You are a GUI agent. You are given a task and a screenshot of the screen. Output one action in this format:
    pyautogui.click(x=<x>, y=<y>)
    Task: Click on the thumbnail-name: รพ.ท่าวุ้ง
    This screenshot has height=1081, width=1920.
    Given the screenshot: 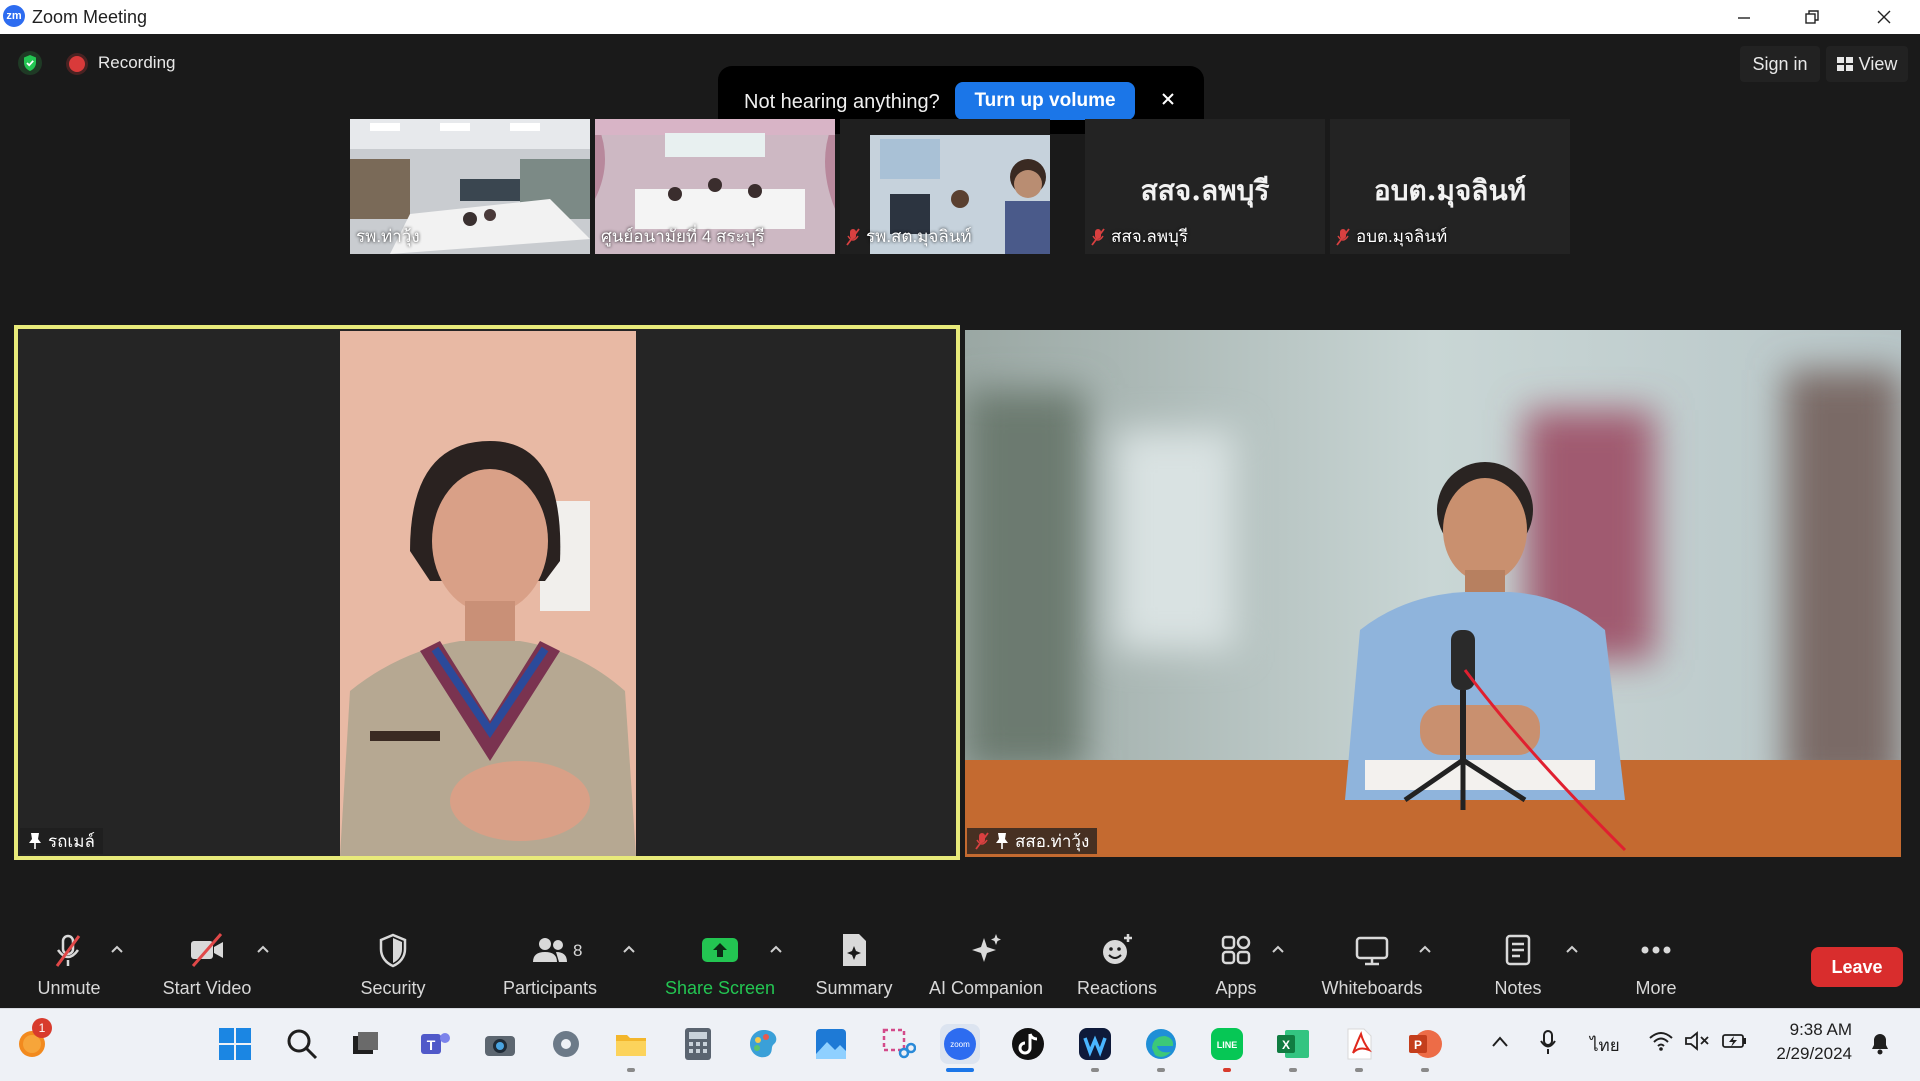 What is the action you would take?
    pyautogui.click(x=388, y=236)
    